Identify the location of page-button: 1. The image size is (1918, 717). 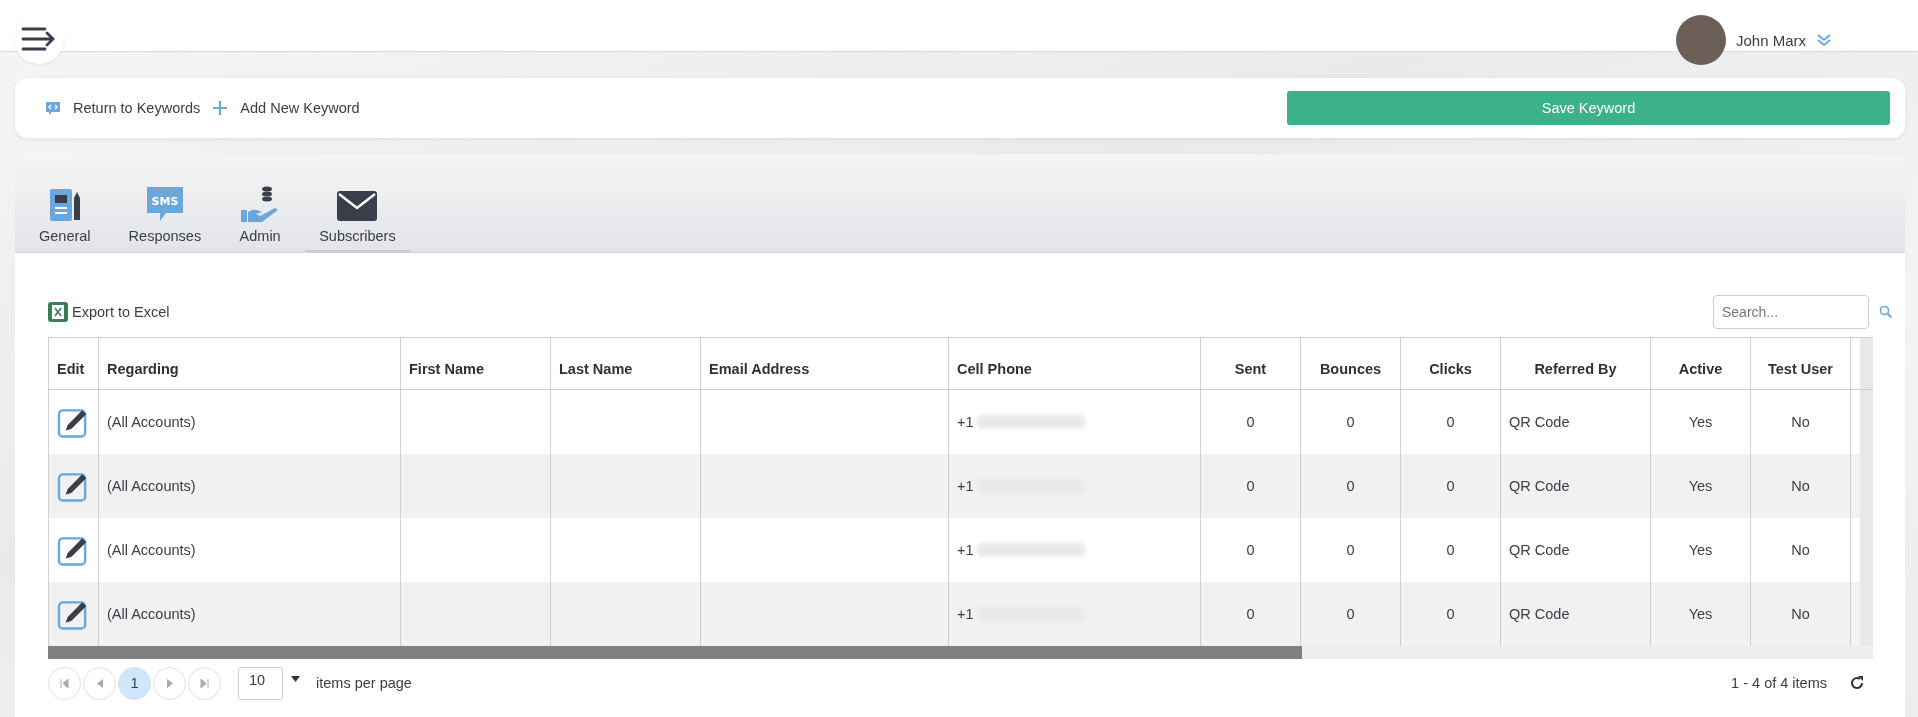
(134, 683).